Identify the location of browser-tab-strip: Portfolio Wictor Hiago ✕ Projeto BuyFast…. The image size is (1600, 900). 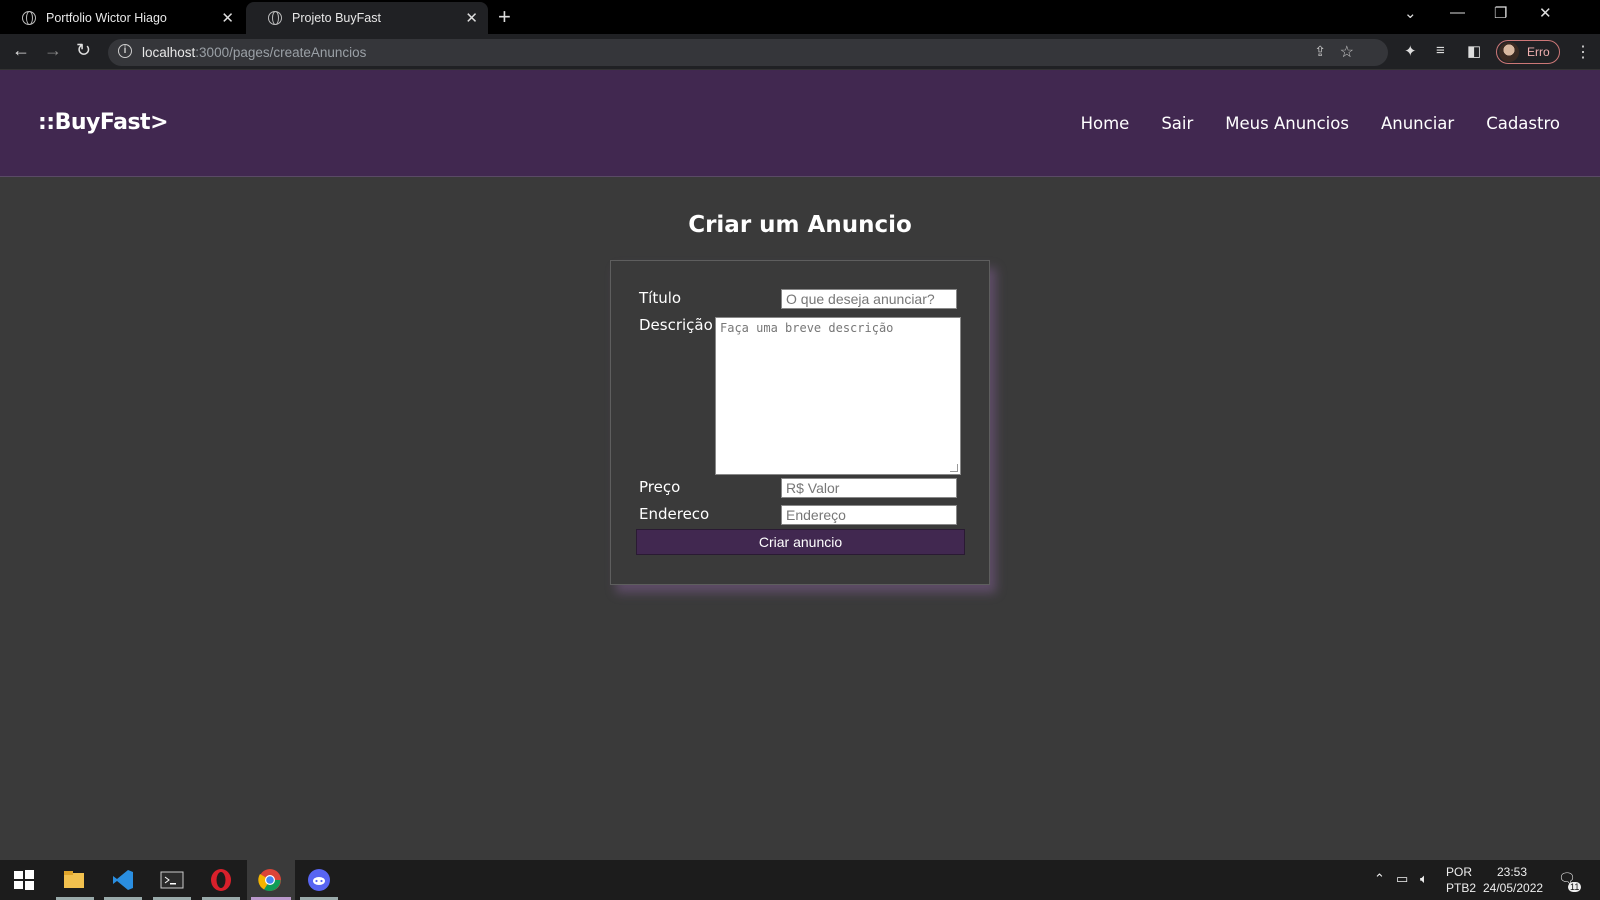
(800, 17).